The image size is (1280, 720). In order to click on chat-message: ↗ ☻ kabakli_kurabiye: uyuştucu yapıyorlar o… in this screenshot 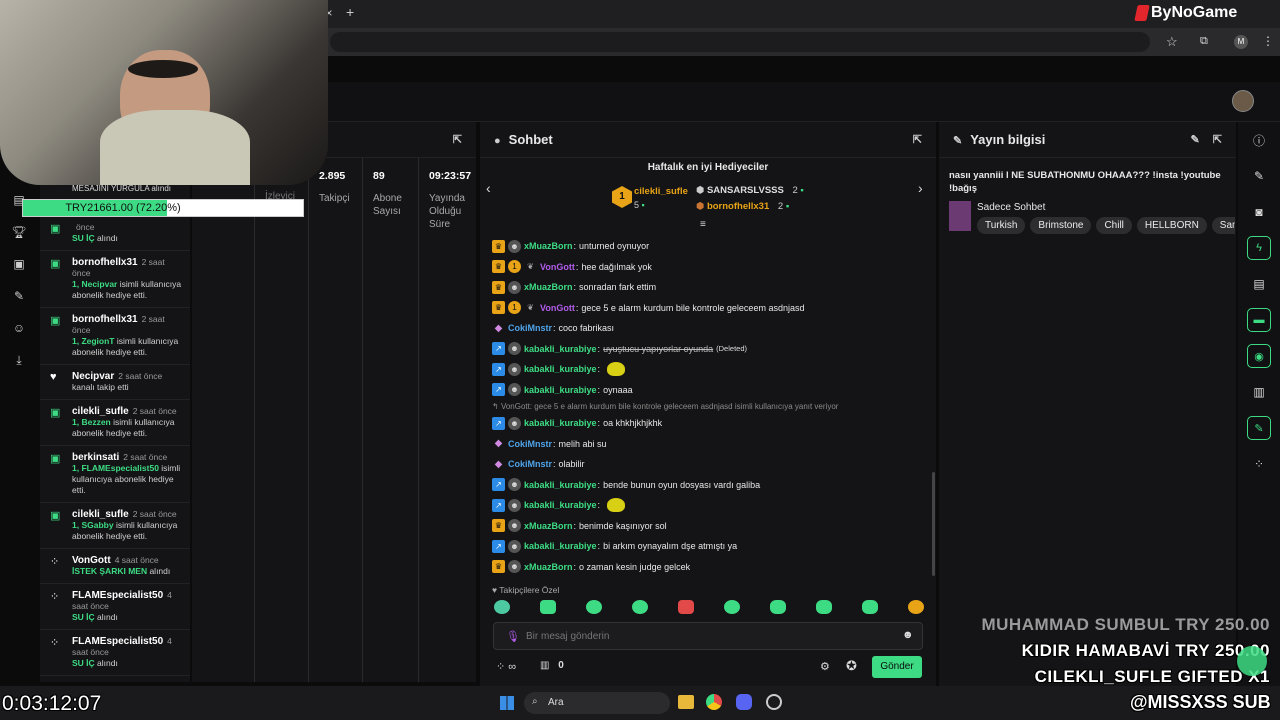, I will do `click(708, 349)`.